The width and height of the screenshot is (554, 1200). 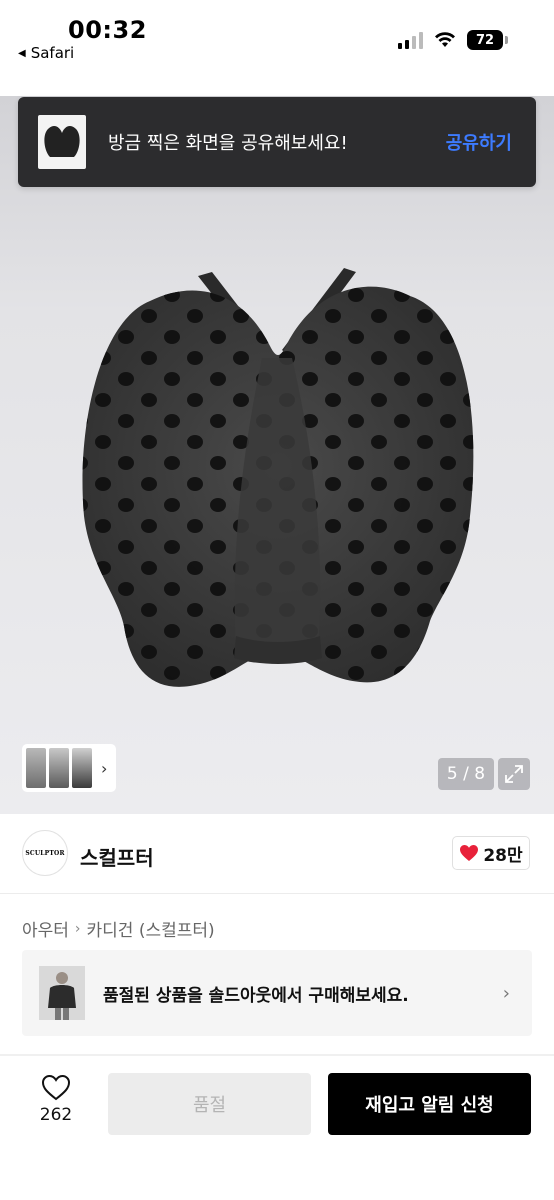 I want to click on breadcrumb-item: 아우터, so click(x=45, y=928).